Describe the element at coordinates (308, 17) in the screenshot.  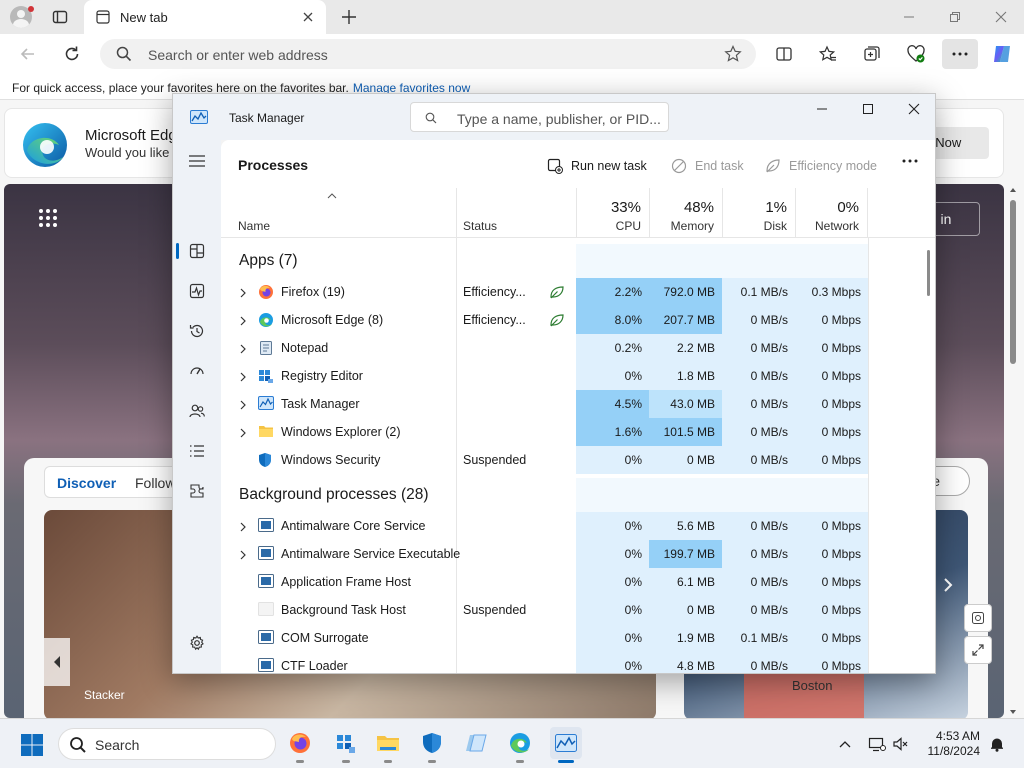
I see `close-tab-icon` at that location.